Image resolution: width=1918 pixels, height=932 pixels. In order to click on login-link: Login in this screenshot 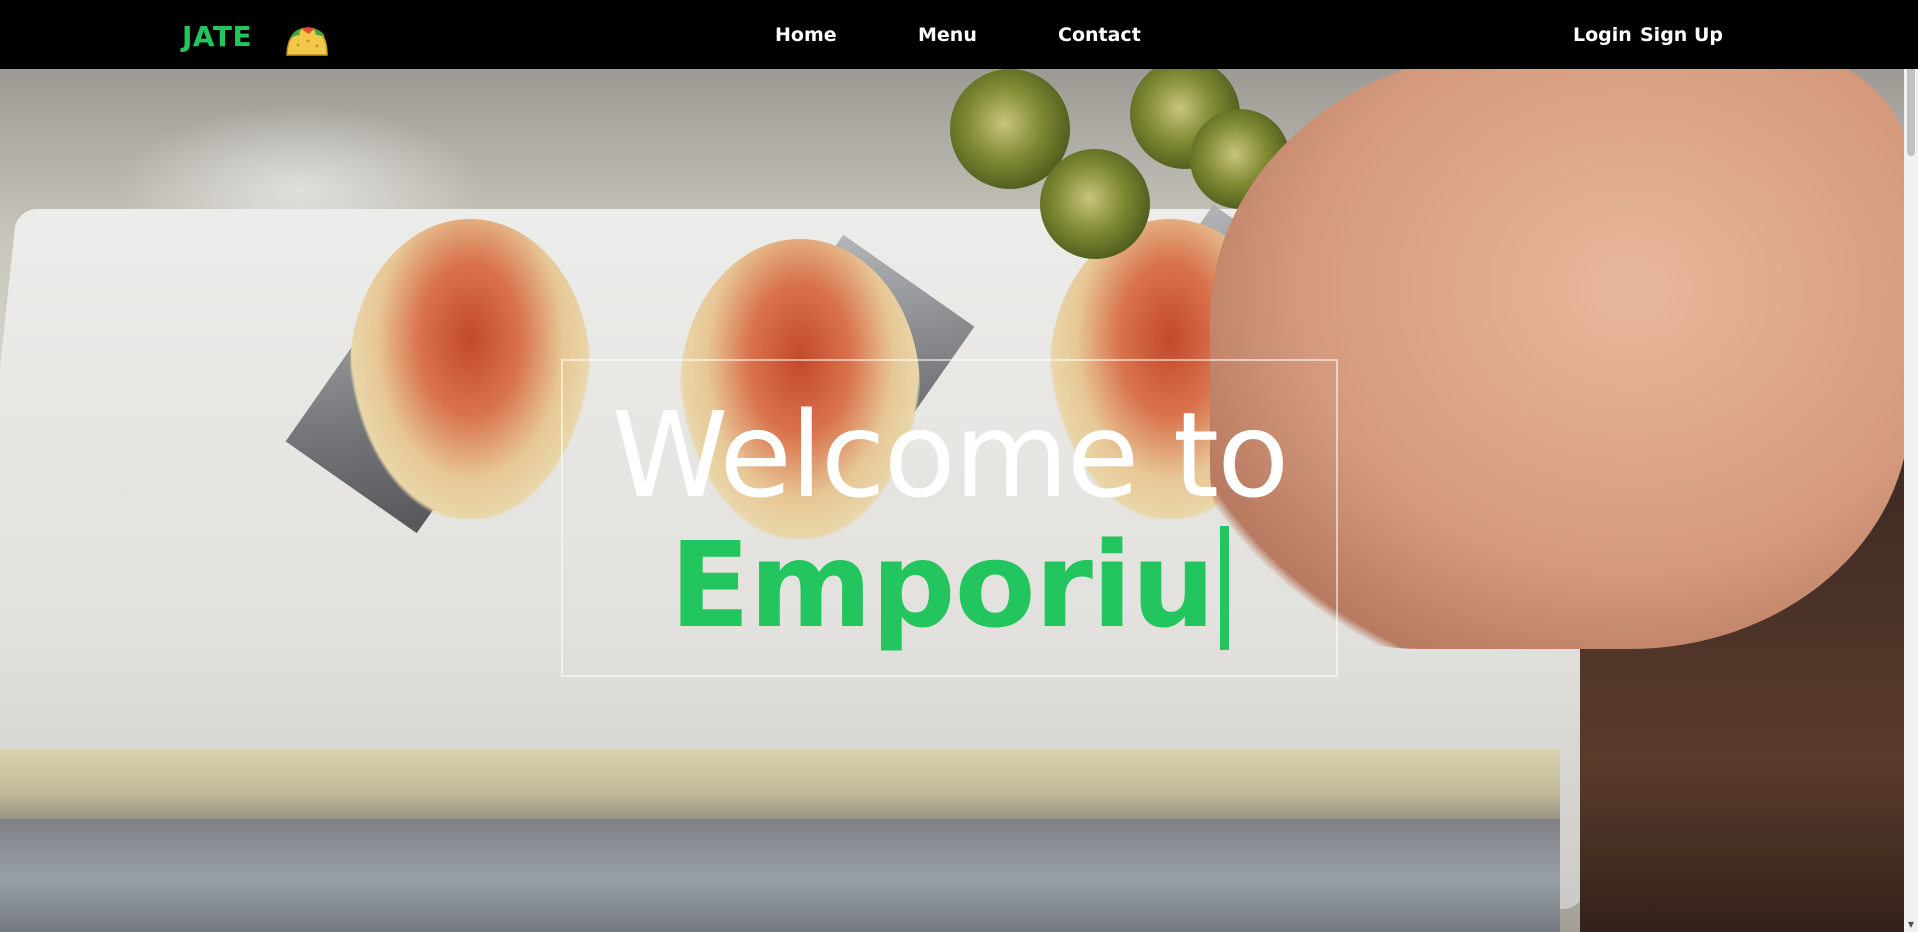, I will do `click(1602, 35)`.